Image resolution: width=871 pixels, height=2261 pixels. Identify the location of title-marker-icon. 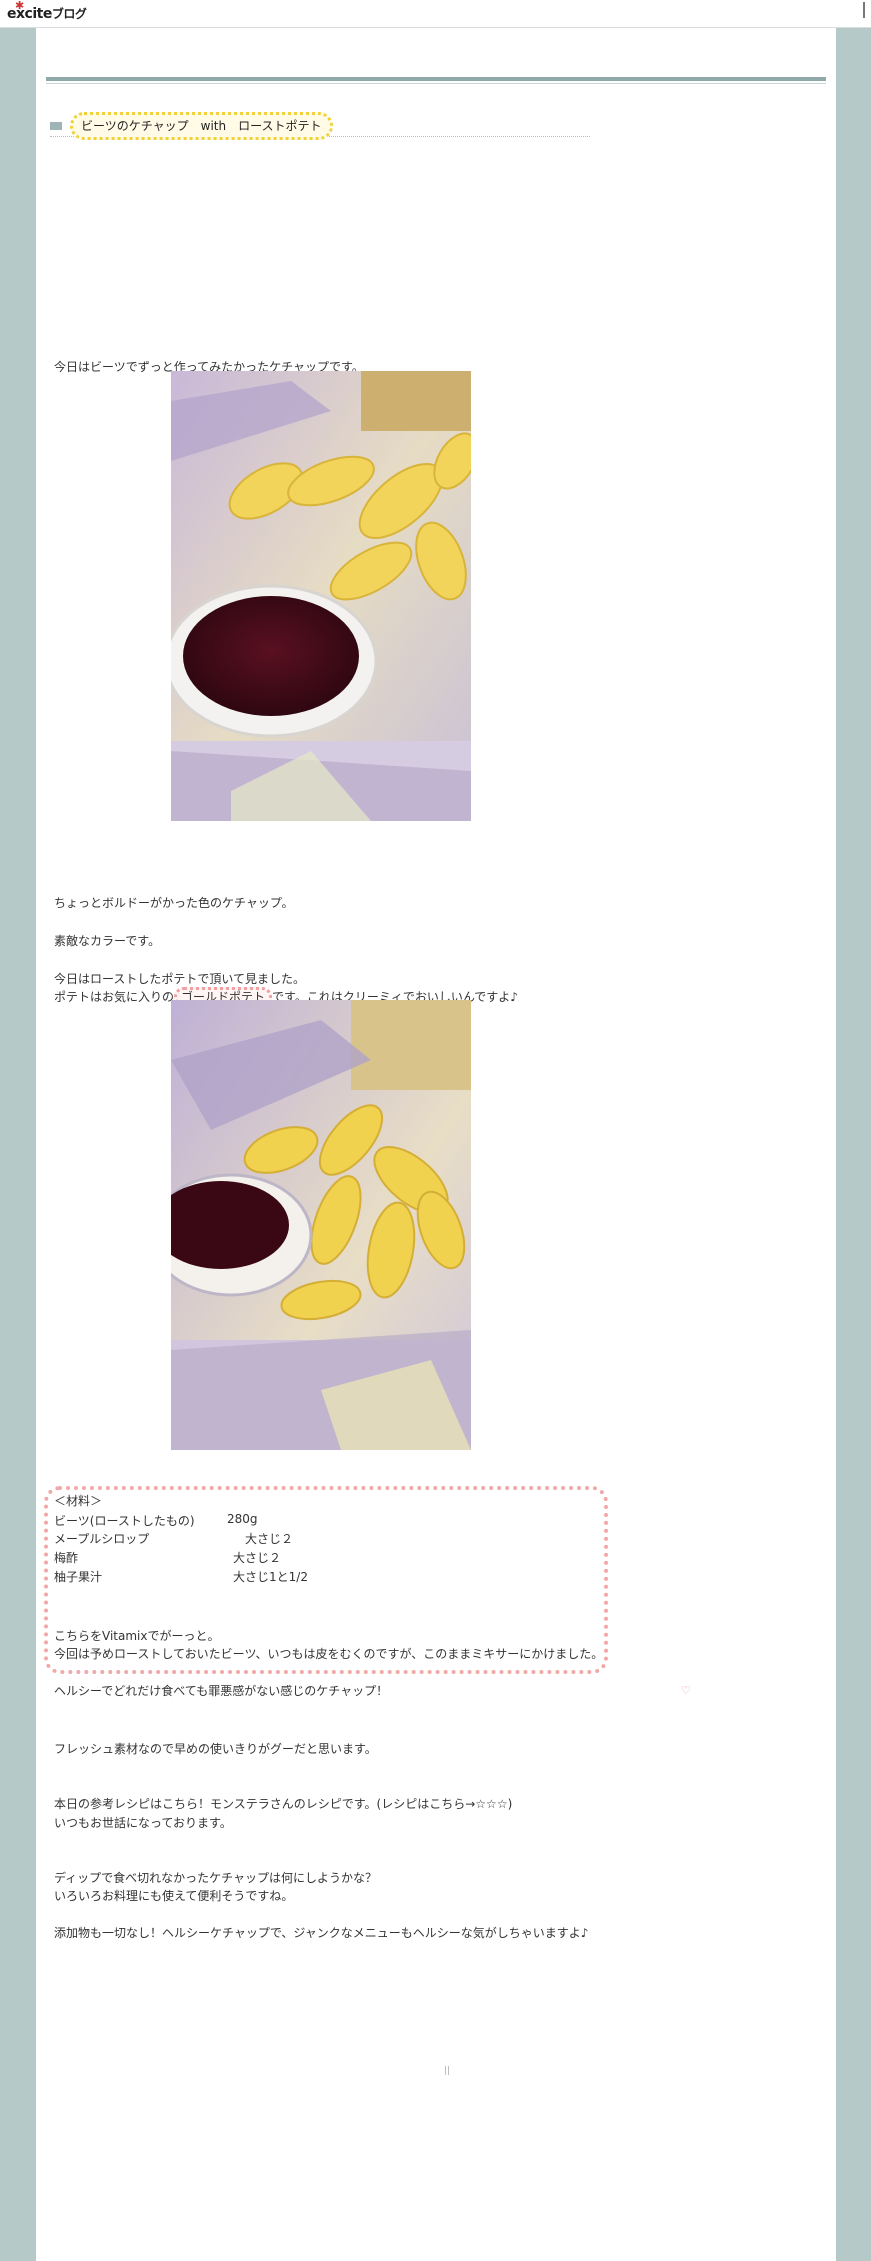
(56, 126).